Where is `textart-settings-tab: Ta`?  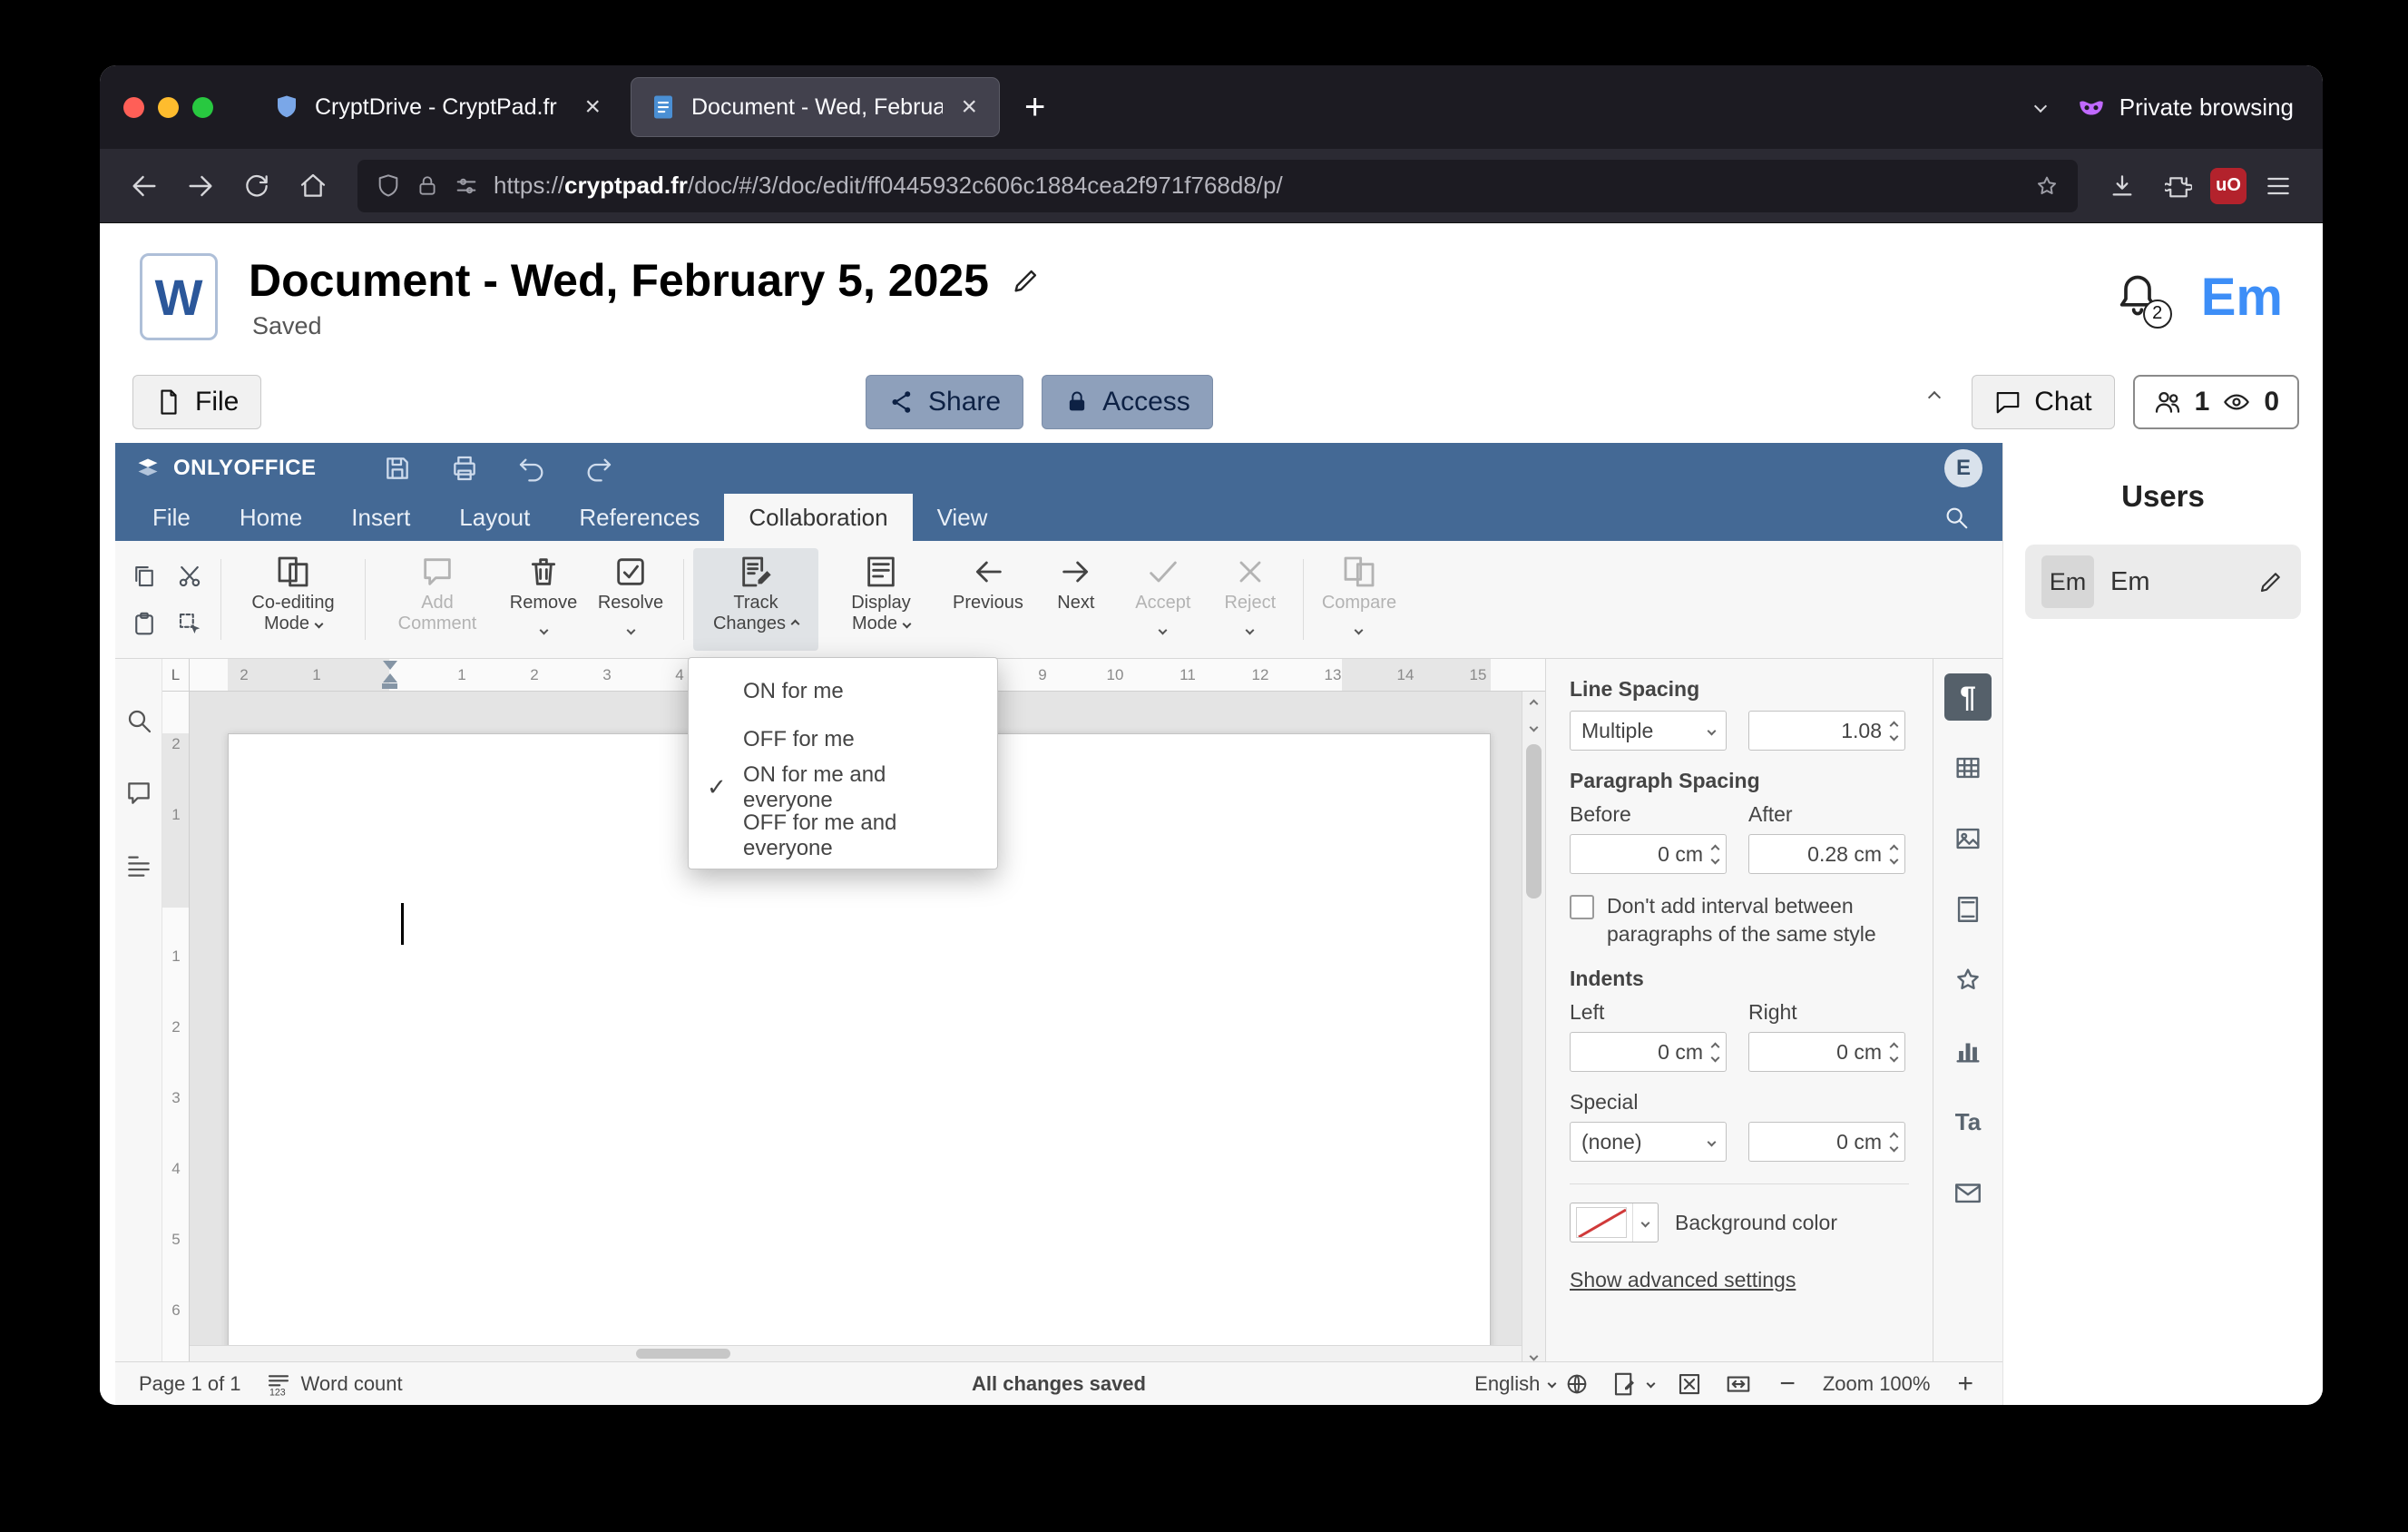
textart-settings-tab: Ta is located at coordinates (1968, 1121).